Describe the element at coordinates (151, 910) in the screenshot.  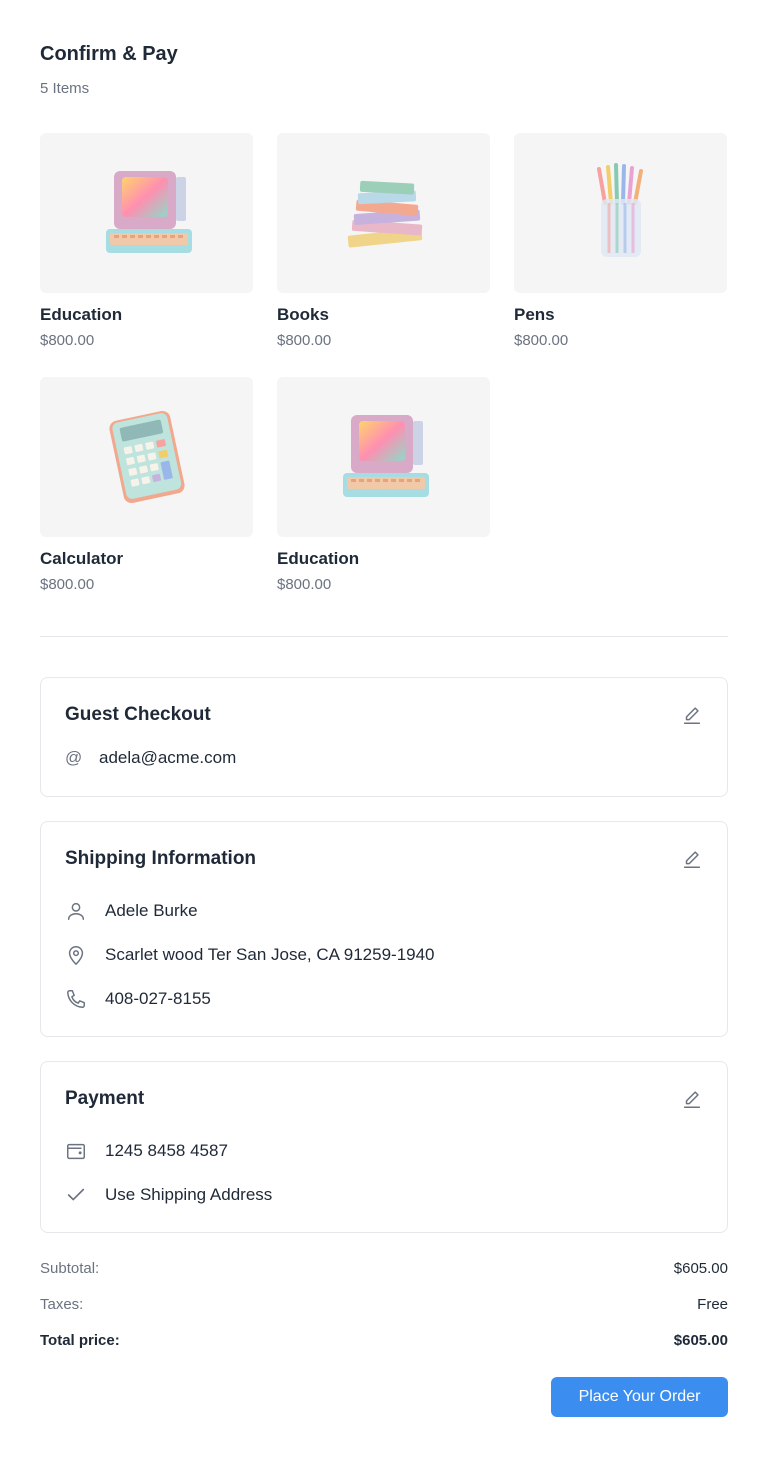
I see `shipping-name: Adele Burke` at that location.